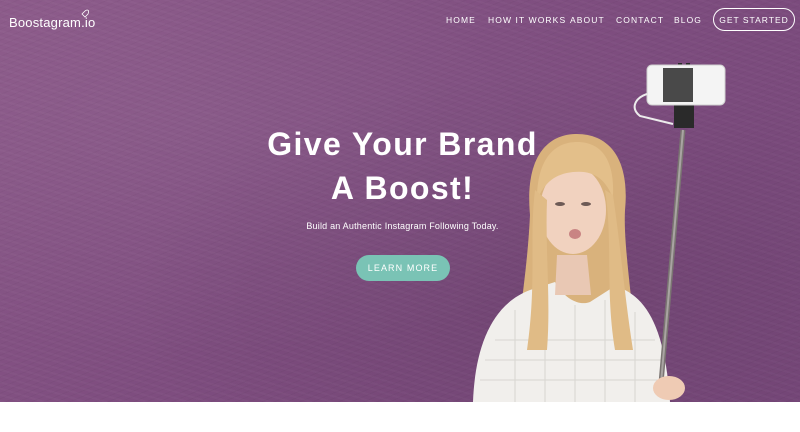 This screenshot has width=800, height=432. What do you see at coordinates (402, 144) in the screenshot?
I see `hero-headline-line1: Give Your Brand` at bounding box center [402, 144].